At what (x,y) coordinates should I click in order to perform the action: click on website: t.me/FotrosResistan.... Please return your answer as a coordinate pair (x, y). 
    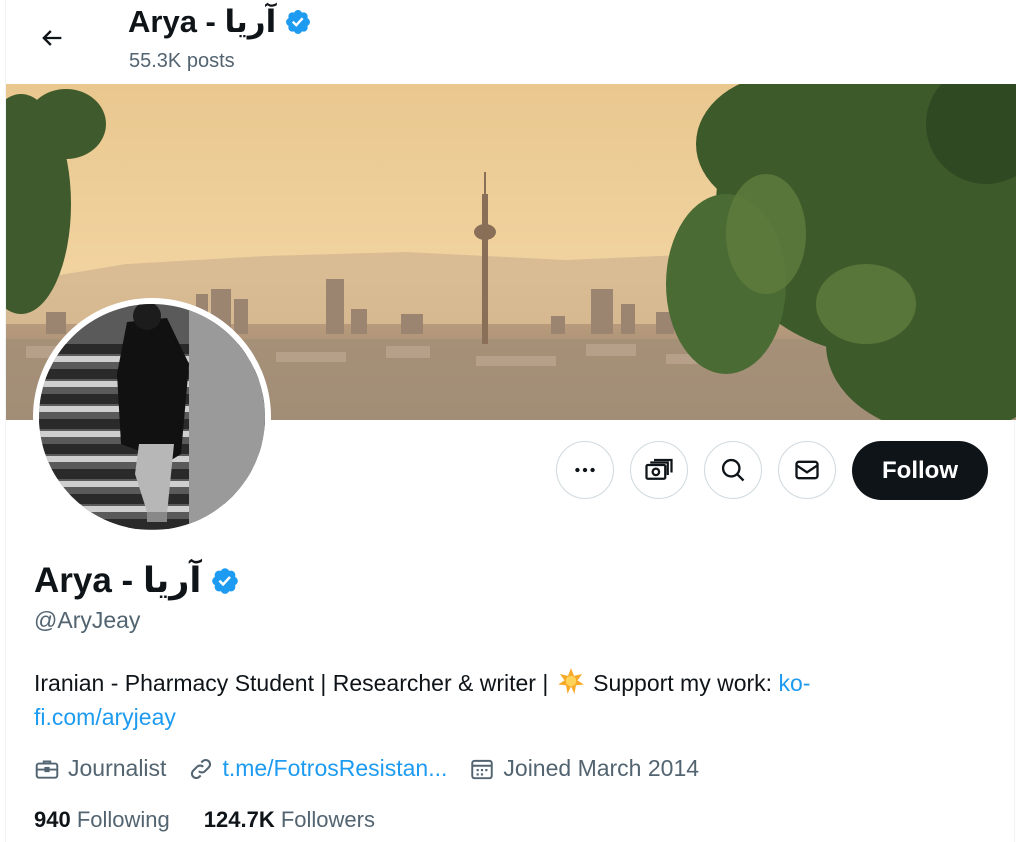
    Looking at the image, I should click on (317, 768).